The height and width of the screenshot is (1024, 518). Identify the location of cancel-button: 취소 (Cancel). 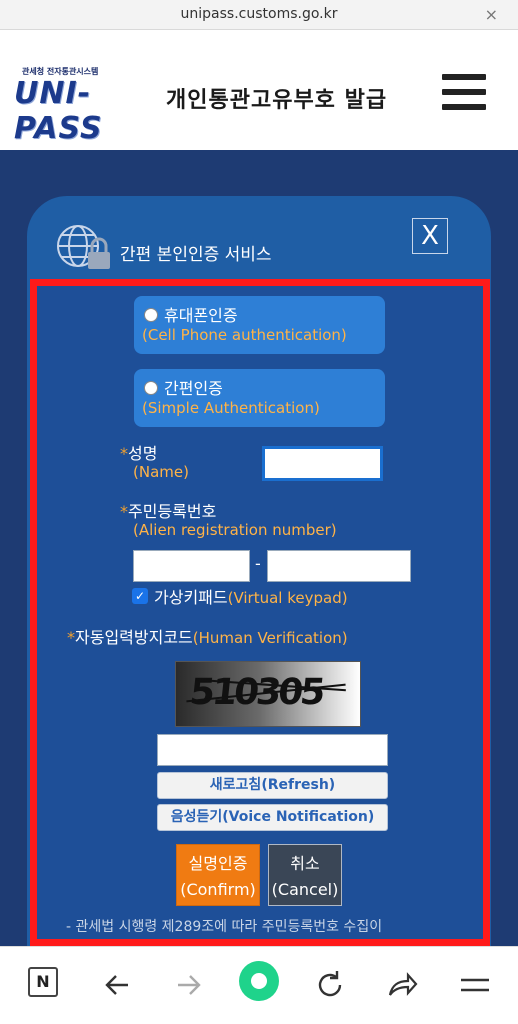
(305, 875).